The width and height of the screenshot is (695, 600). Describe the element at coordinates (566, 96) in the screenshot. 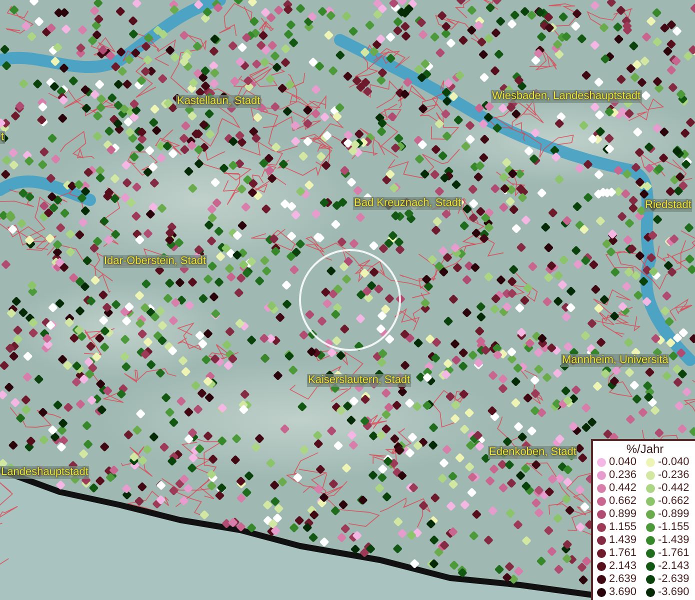

I see `place-label: Wiesbaden, Landeshauptstadt` at that location.